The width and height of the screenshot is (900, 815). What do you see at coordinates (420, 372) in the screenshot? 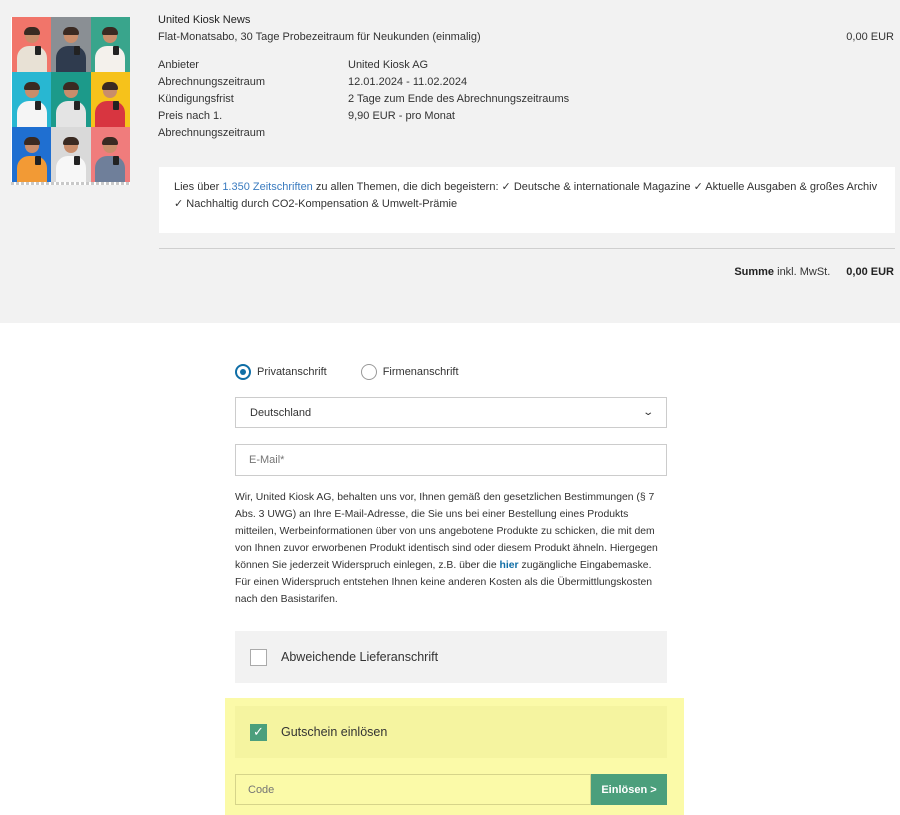
I see `radio-company-label: Firmenanschrift` at bounding box center [420, 372].